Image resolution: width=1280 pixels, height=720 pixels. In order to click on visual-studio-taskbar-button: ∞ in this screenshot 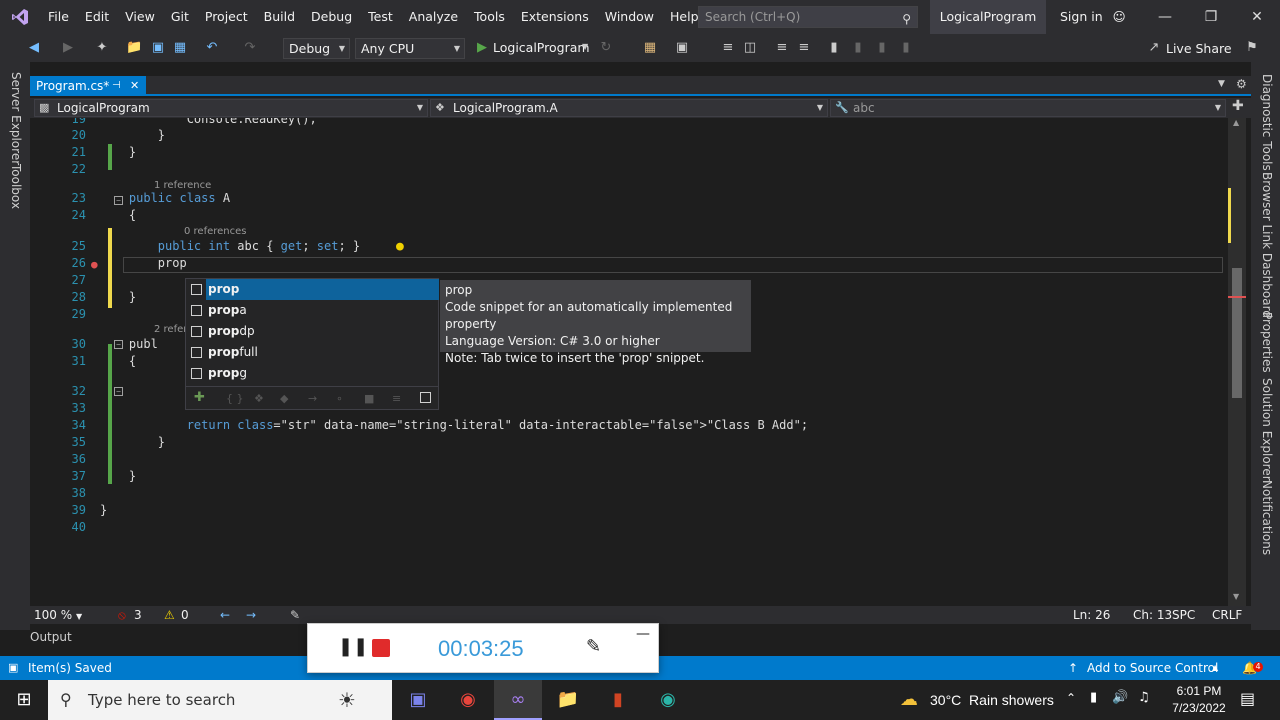, I will do `click(518, 700)`.